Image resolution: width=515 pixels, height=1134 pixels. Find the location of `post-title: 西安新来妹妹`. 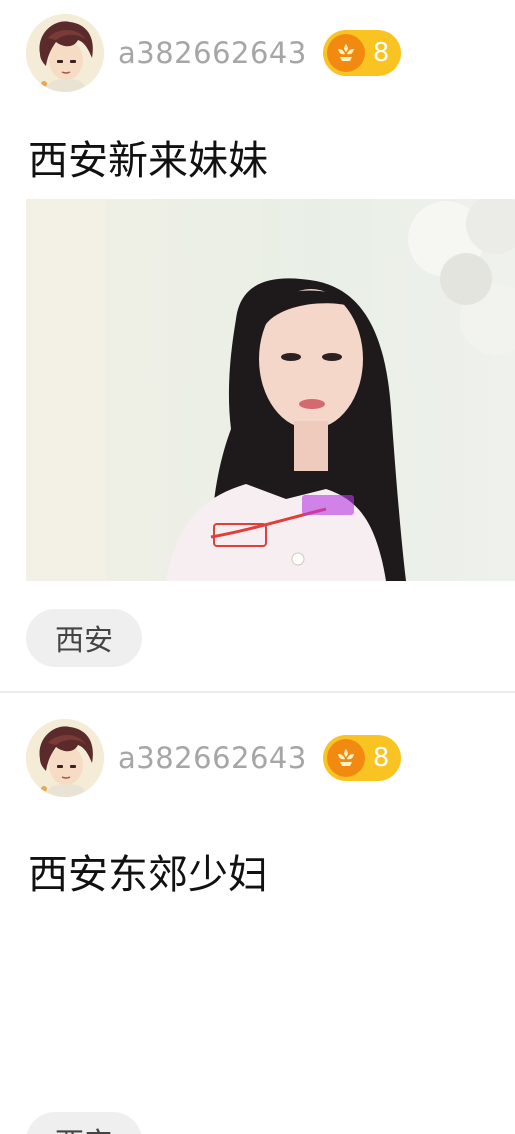

post-title: 西安新来妹妹 is located at coordinates (148, 157).